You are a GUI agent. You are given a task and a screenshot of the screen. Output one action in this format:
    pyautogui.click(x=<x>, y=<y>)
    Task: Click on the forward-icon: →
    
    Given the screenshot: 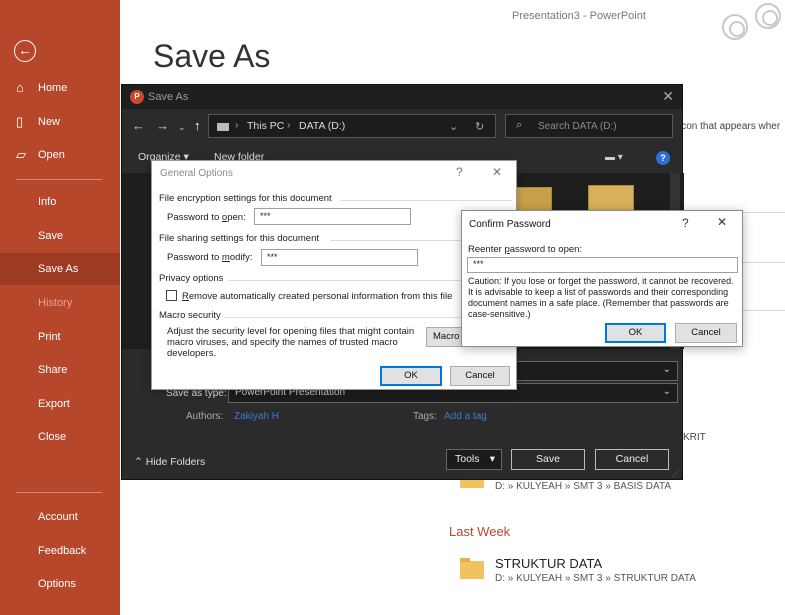 What is the action you would take?
    pyautogui.click(x=162, y=125)
    